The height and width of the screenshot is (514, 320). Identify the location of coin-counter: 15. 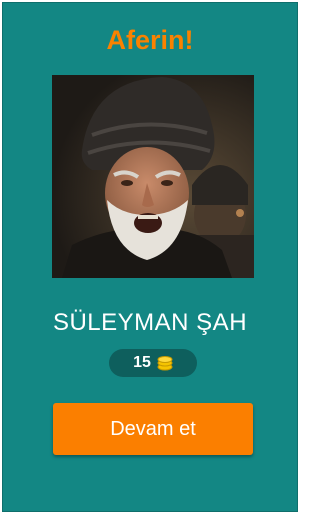
(153, 363).